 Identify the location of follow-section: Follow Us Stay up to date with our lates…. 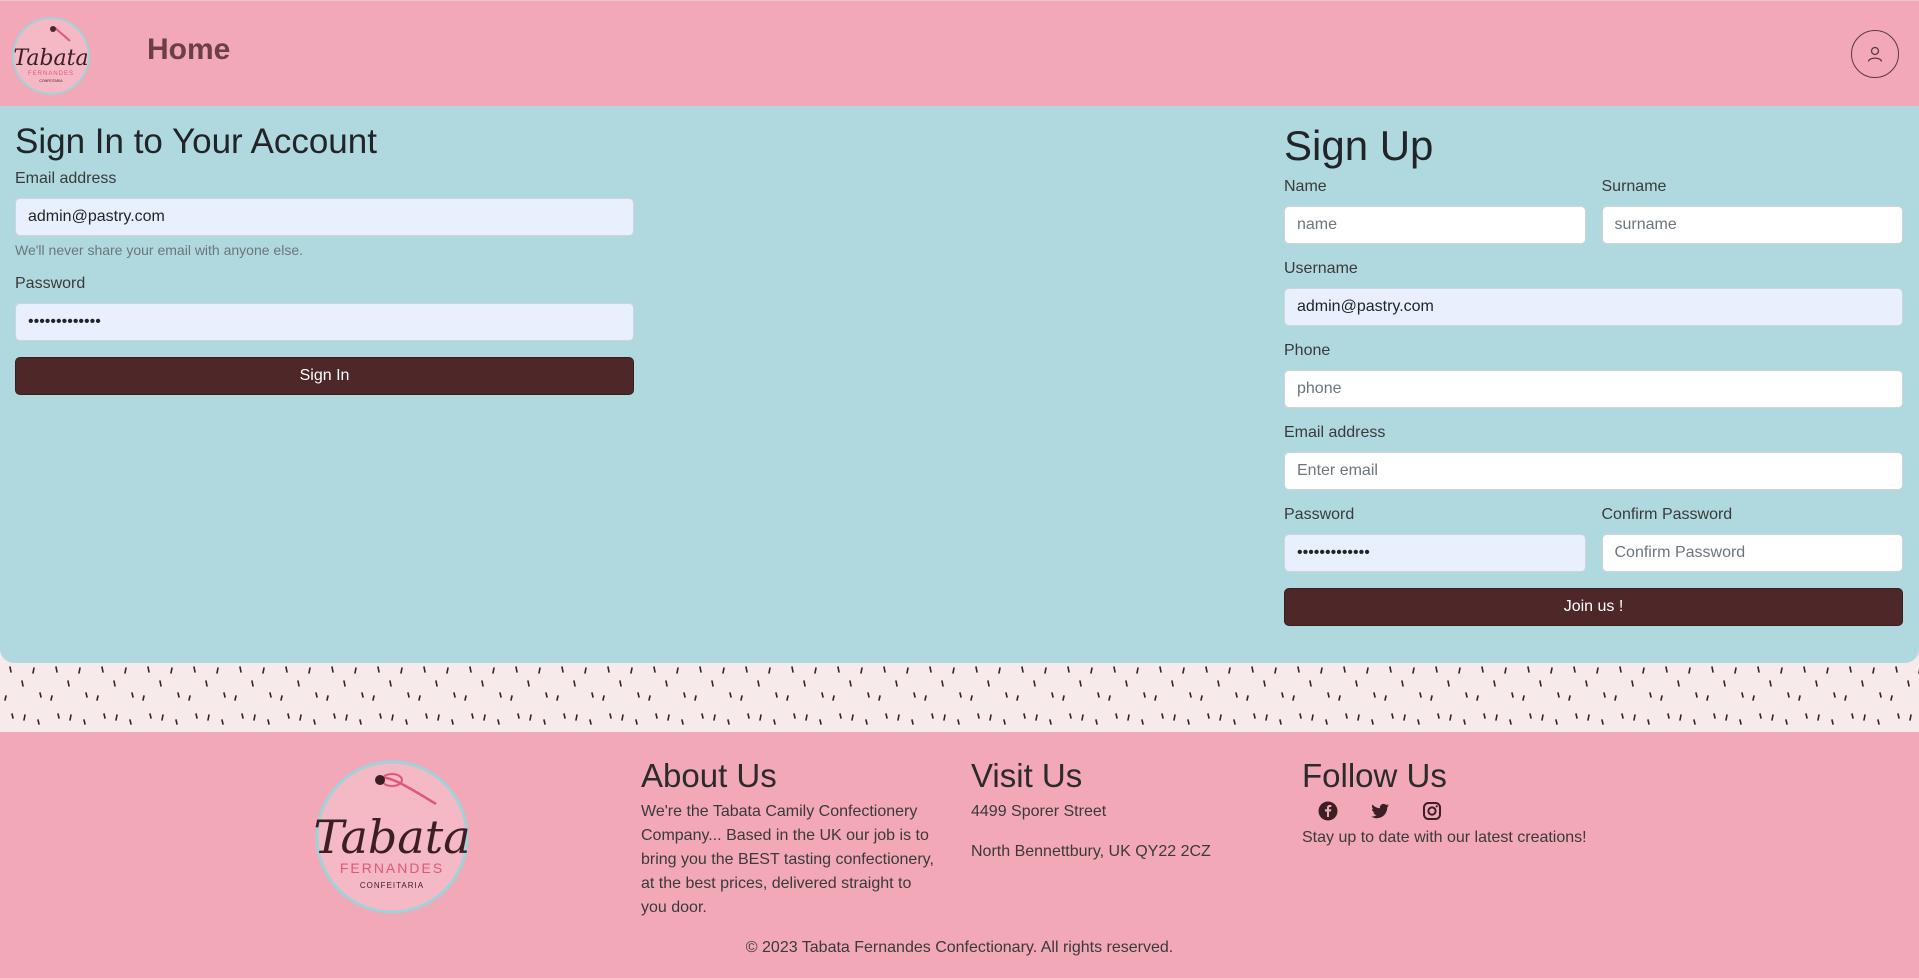
(1462, 803).